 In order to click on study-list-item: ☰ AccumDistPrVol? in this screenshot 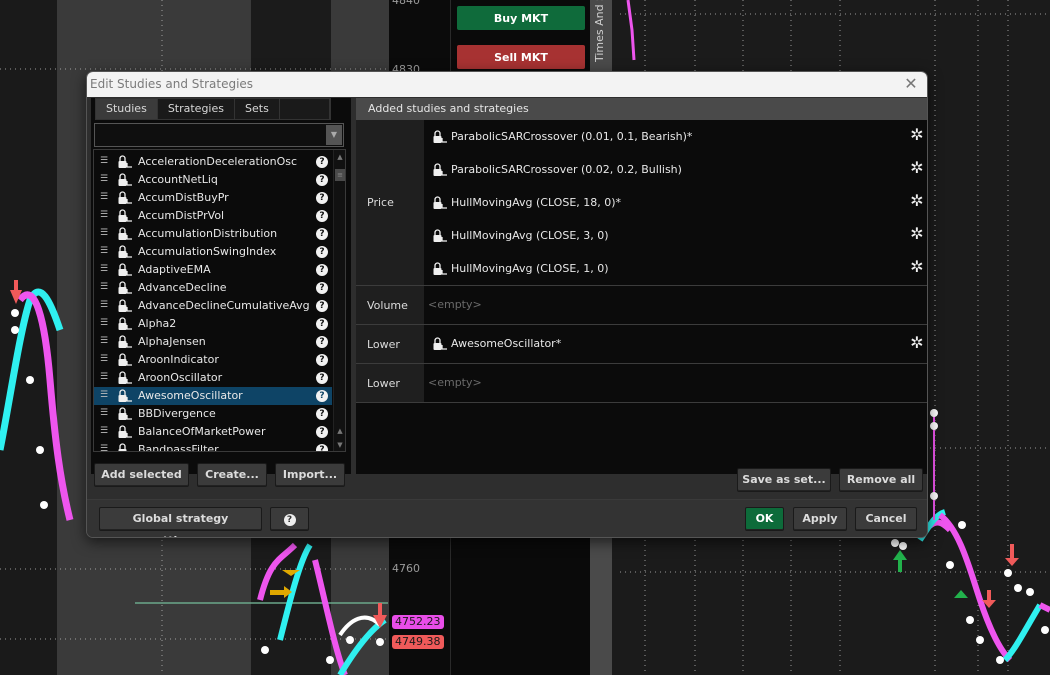, I will do `click(213, 216)`.